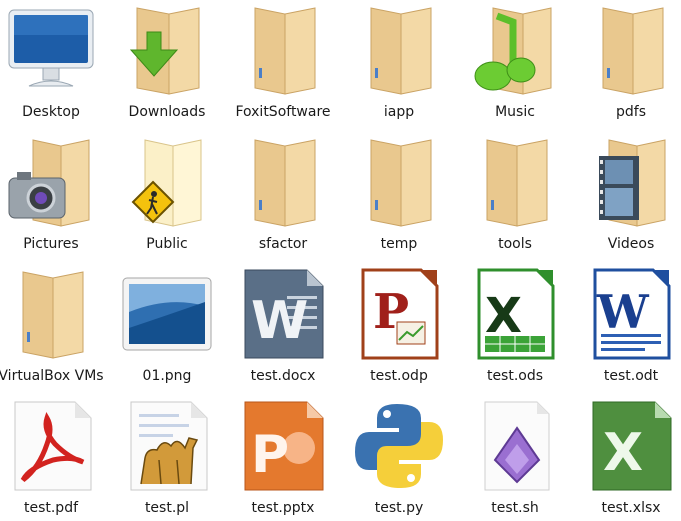 The image size is (681, 521). Describe the element at coordinates (51, 244) in the screenshot. I see `file-label: Pictures` at that location.